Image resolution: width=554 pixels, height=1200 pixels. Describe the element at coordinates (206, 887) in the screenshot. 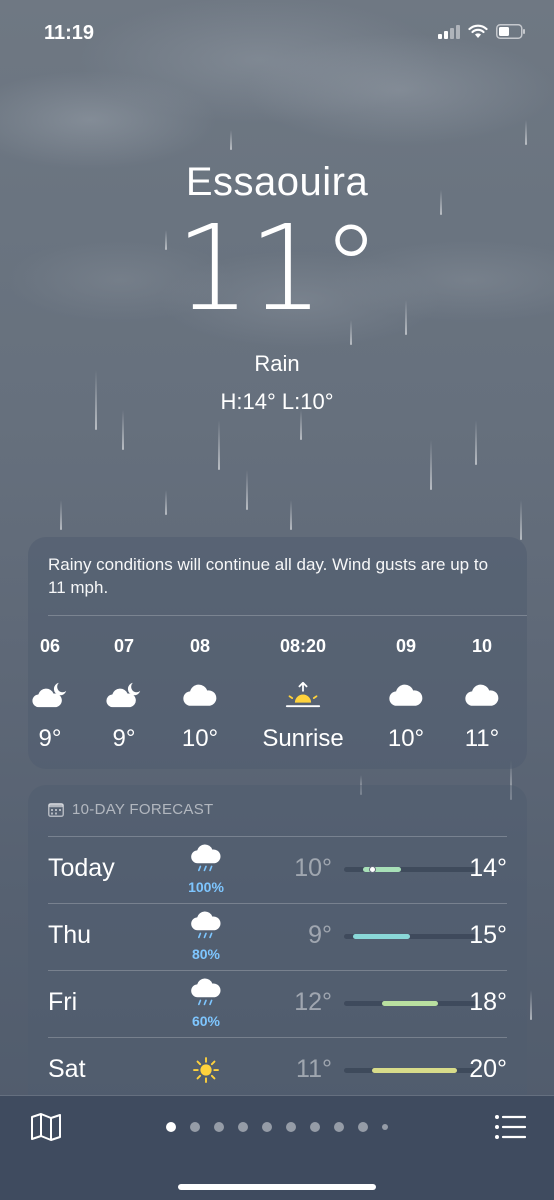

I see `precip-chance: 100%` at that location.